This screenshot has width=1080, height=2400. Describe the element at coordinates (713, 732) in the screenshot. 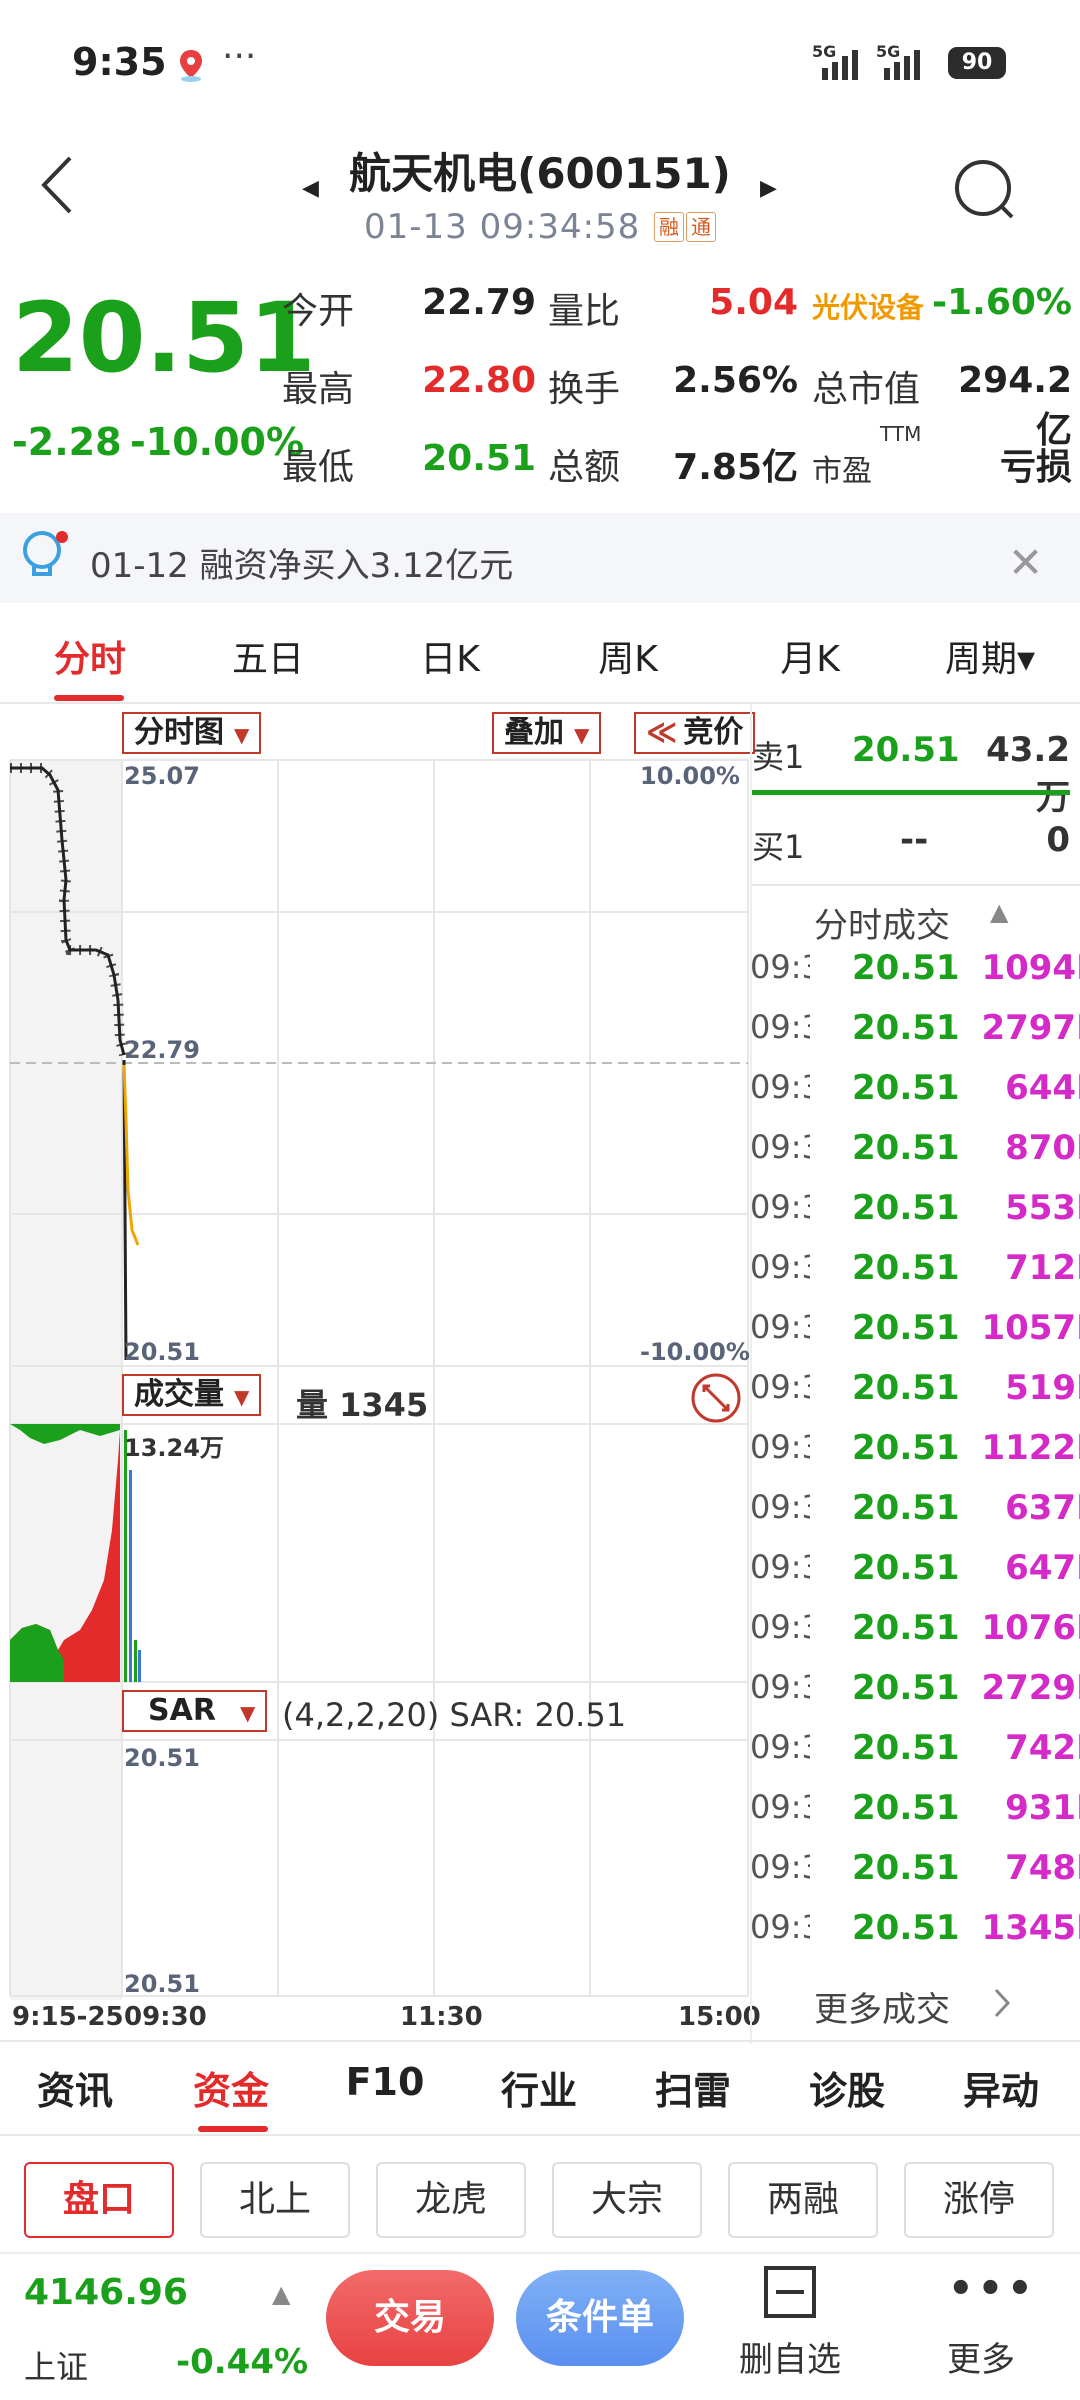

I see `auction-label: 竞价` at that location.